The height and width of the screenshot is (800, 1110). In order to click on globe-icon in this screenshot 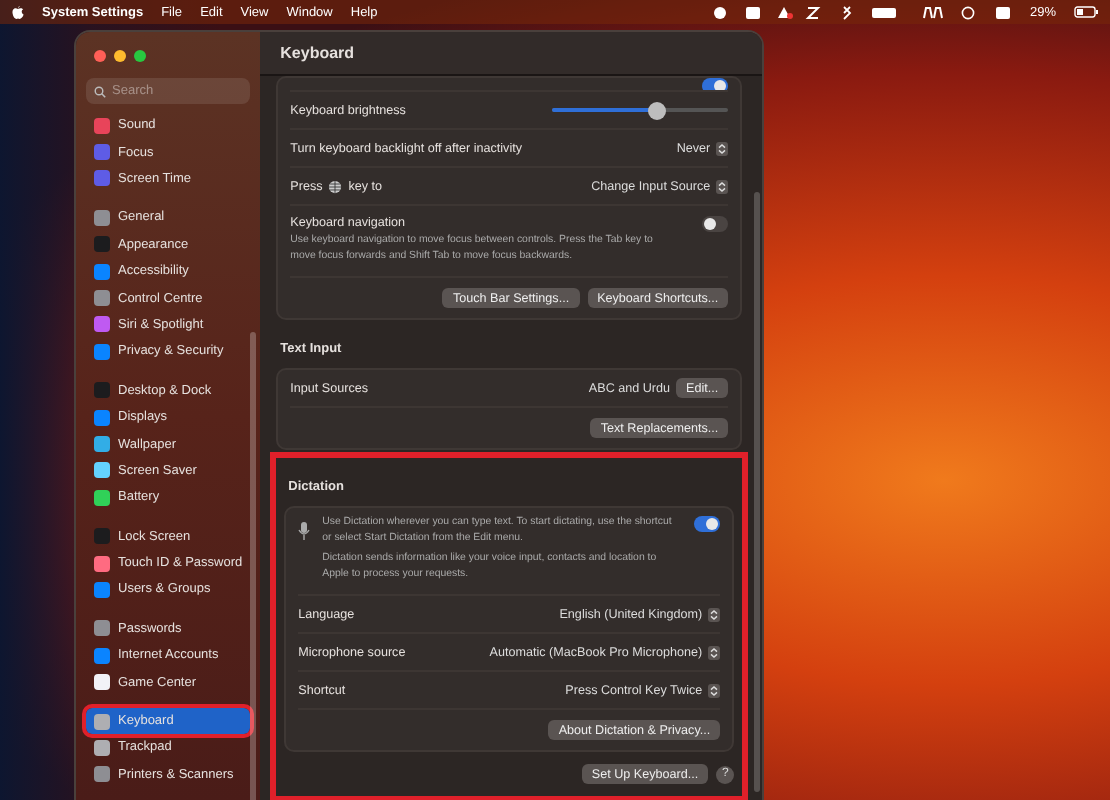, I will do `click(335, 186)`.